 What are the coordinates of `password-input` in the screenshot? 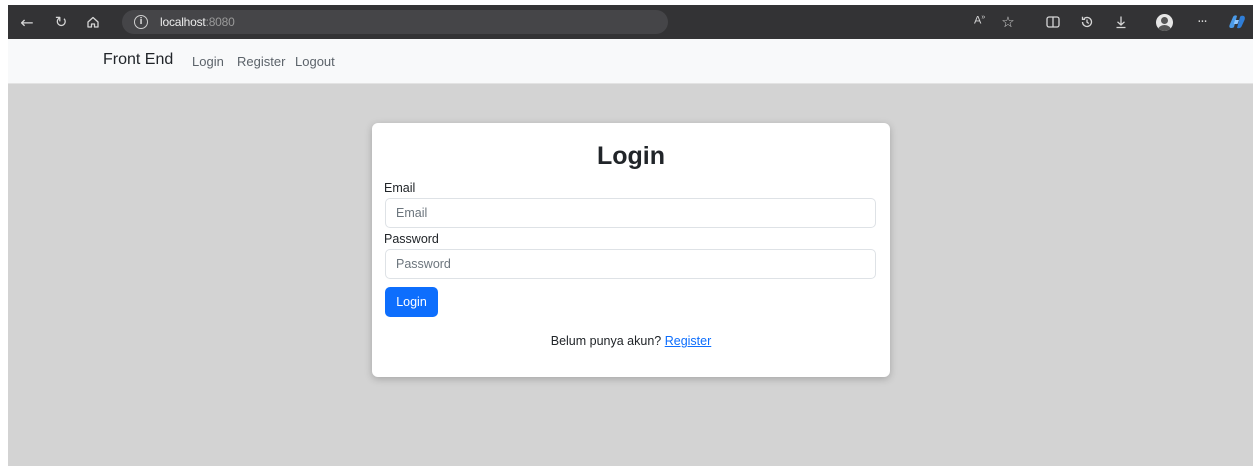 It's located at (630, 264).